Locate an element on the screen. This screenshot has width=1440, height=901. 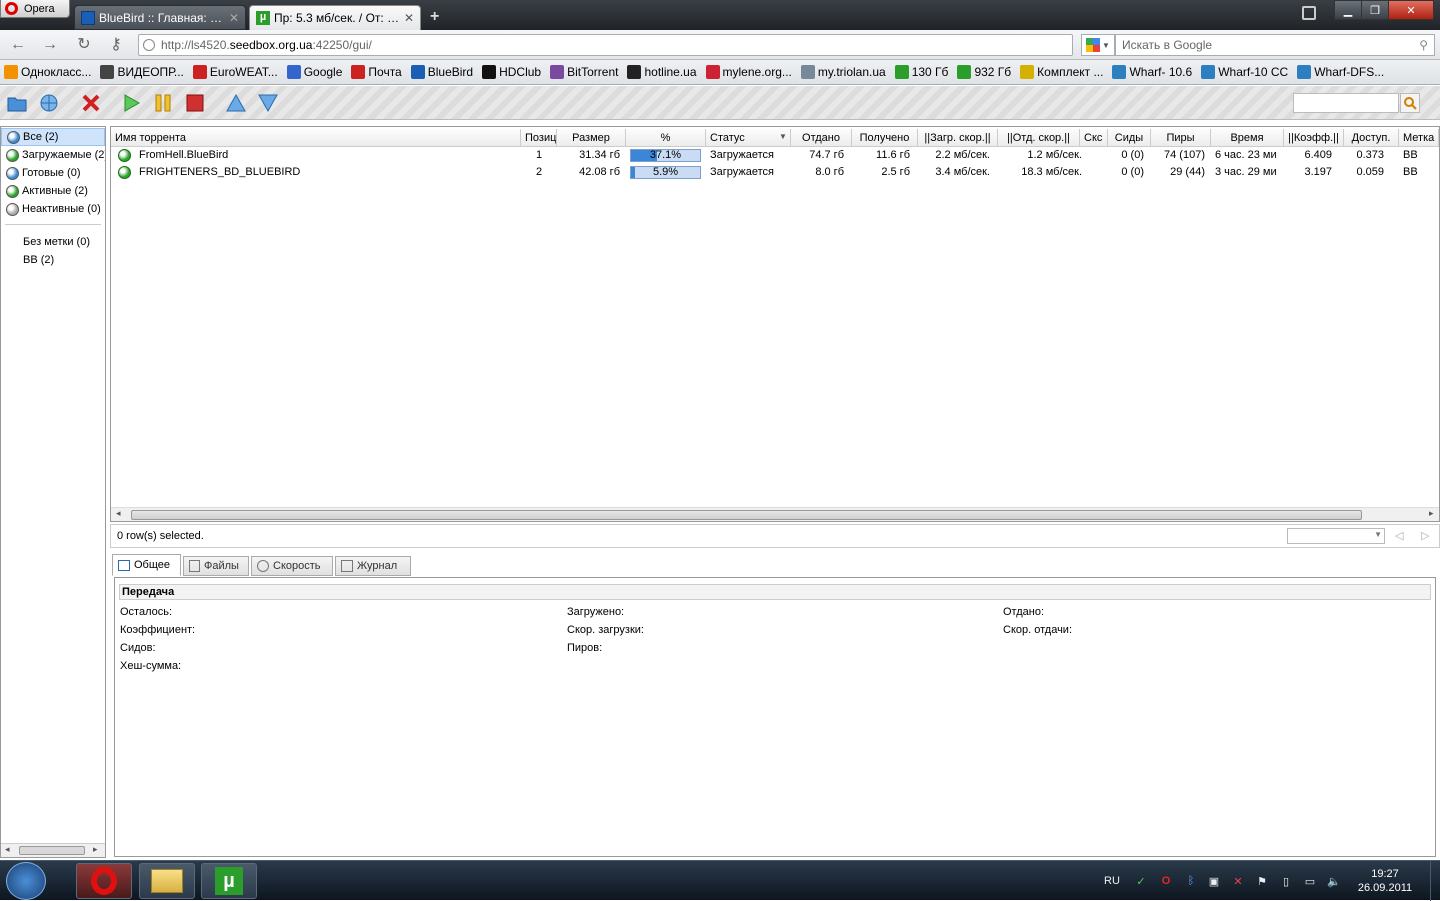
column-header: Сиды is located at coordinates (1129, 138).